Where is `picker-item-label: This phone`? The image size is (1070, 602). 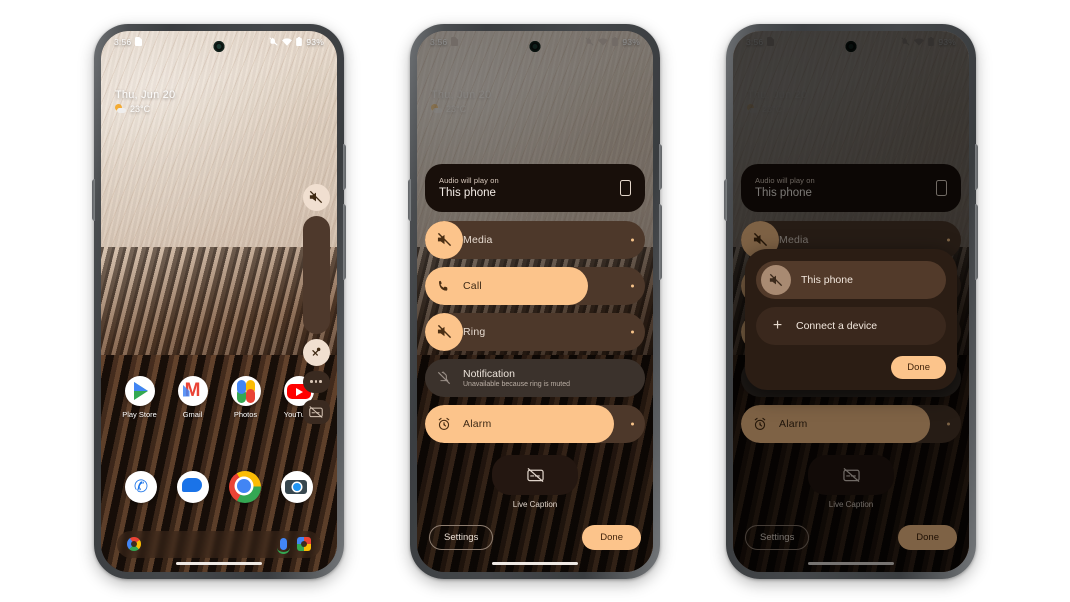 picker-item-label: This phone is located at coordinates (827, 279).